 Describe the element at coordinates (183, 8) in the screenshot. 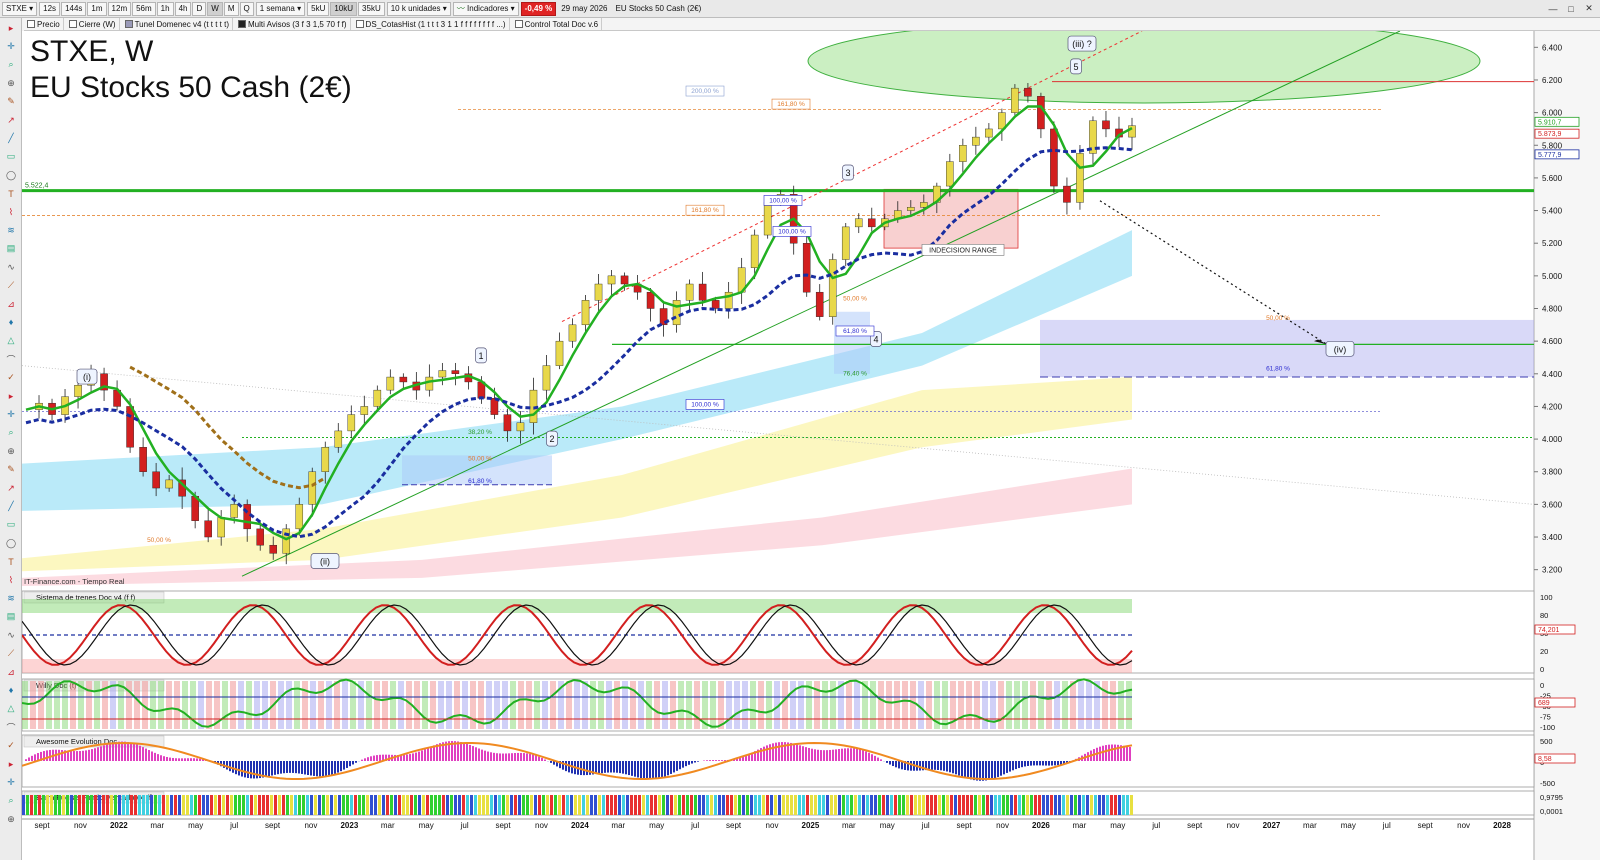

I see `interval-button-4h: 4h` at that location.